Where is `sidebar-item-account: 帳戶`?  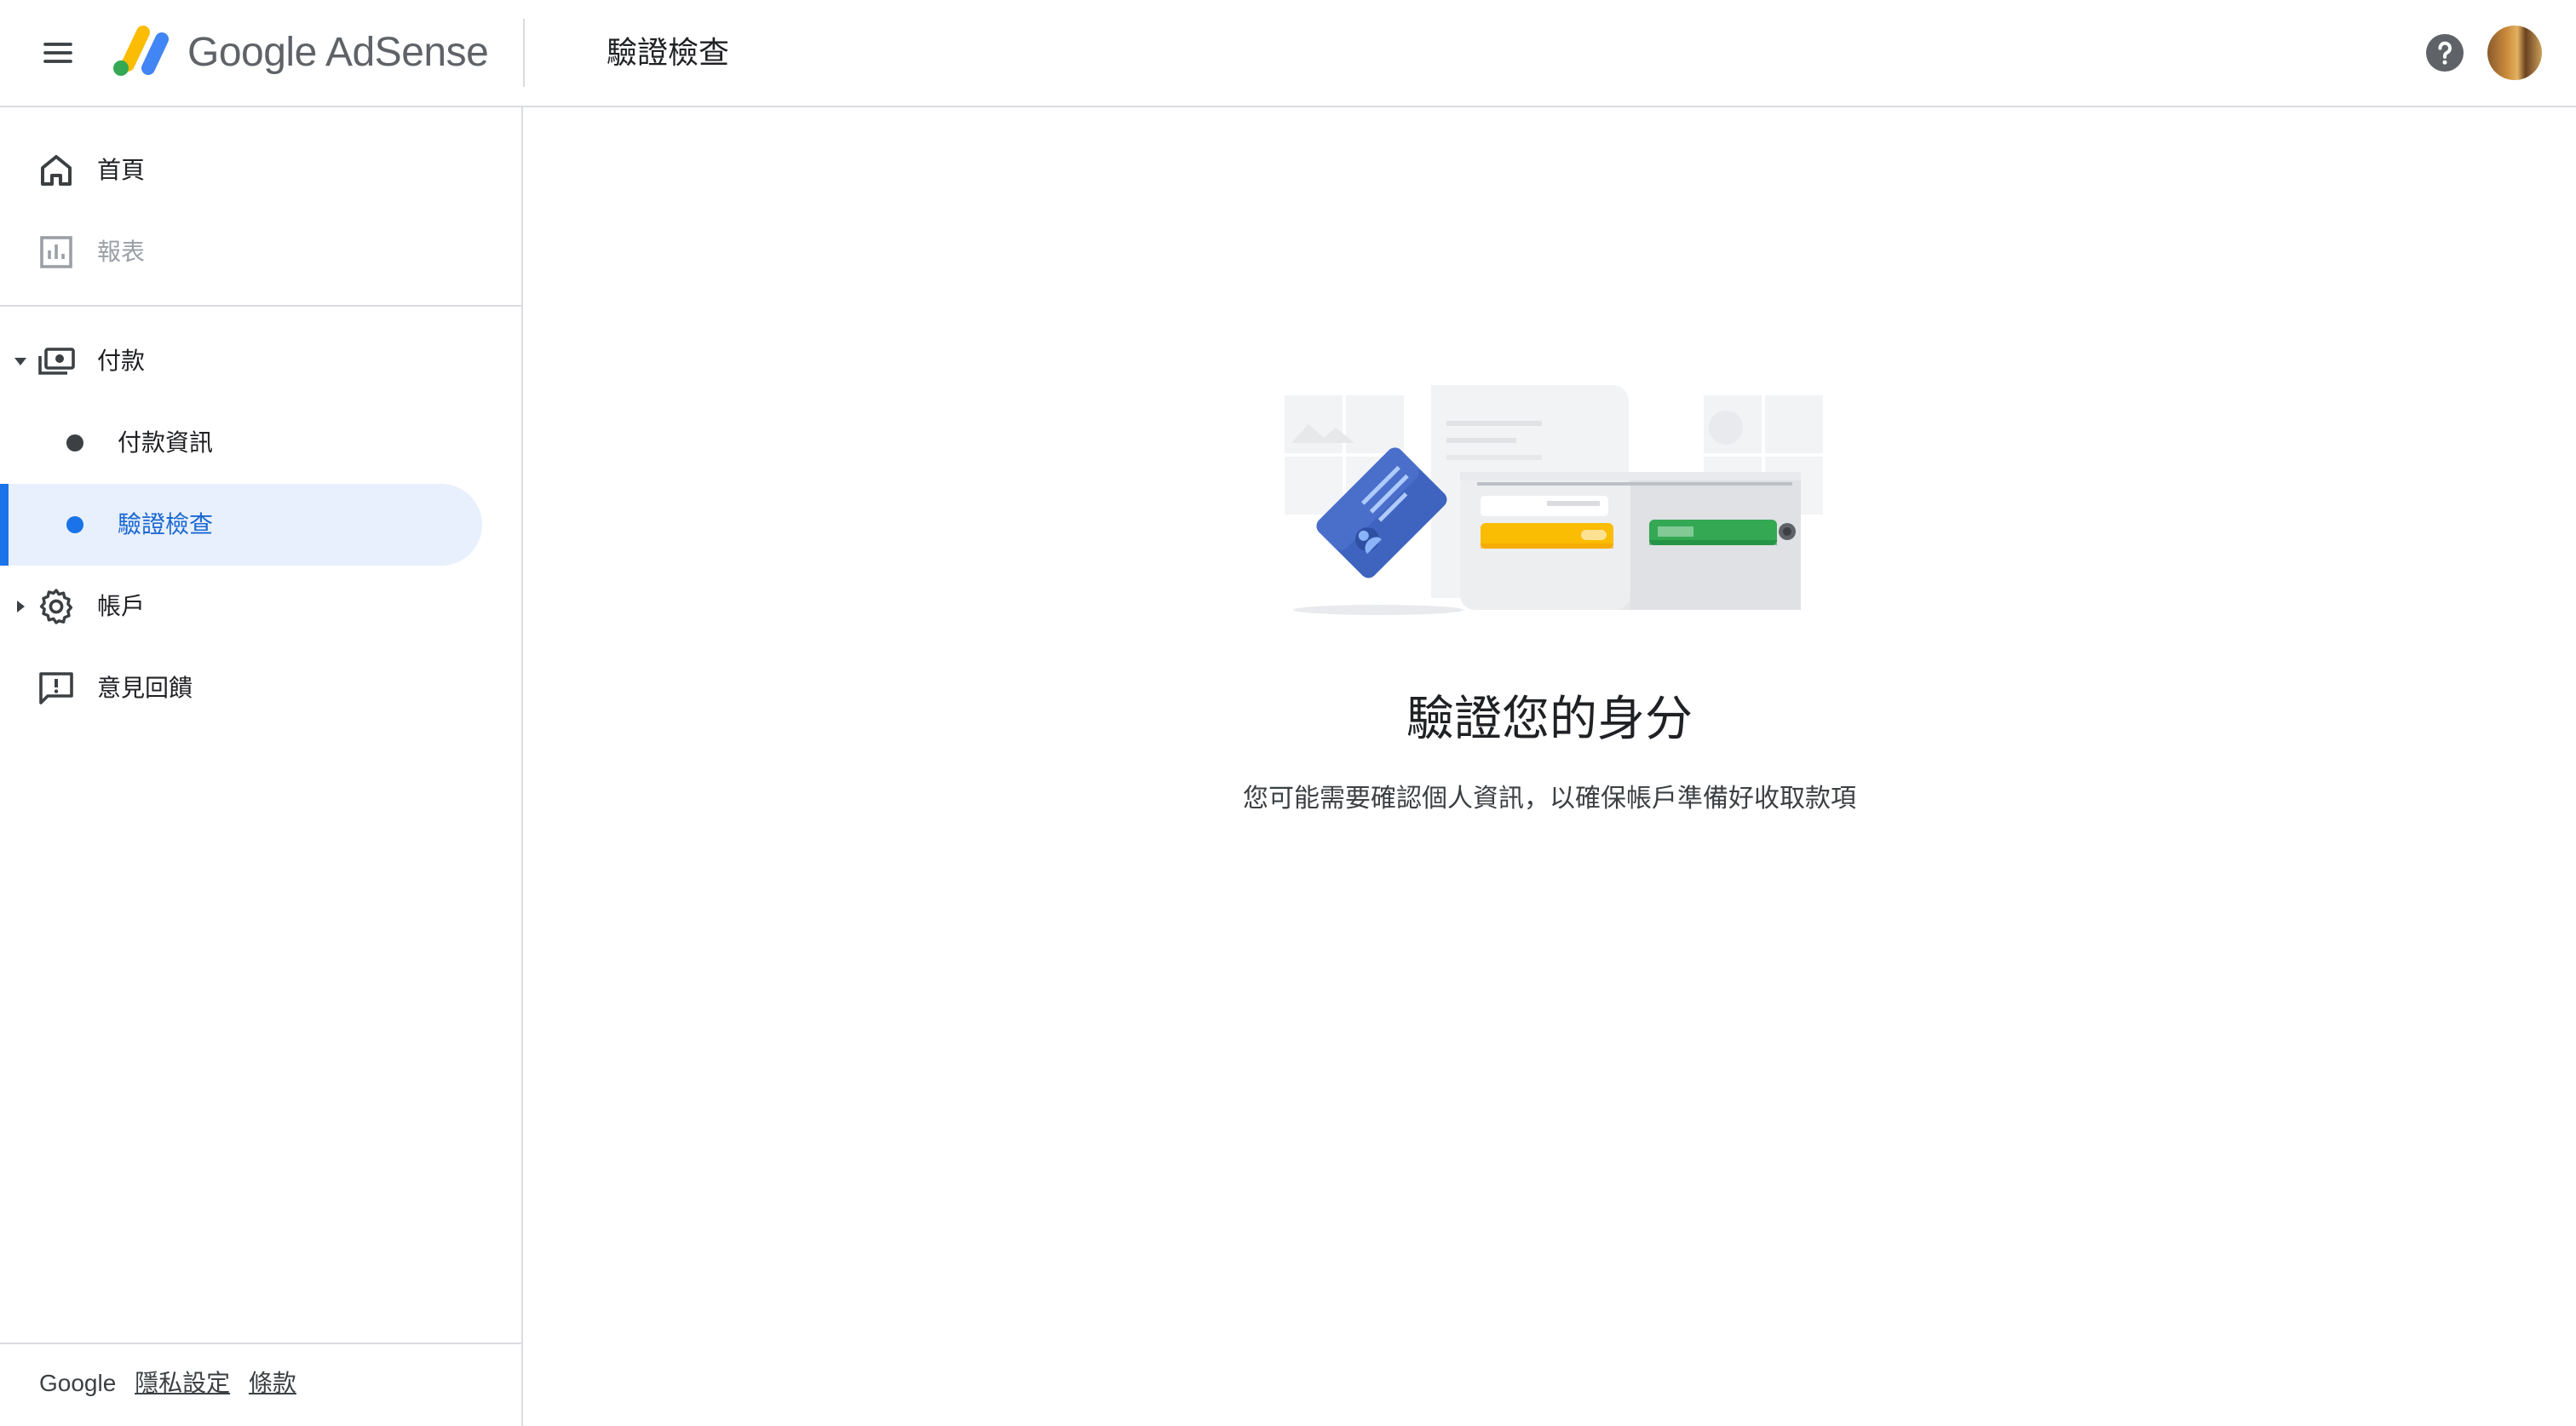
sidebar-item-account: 帳戶 is located at coordinates (241, 606).